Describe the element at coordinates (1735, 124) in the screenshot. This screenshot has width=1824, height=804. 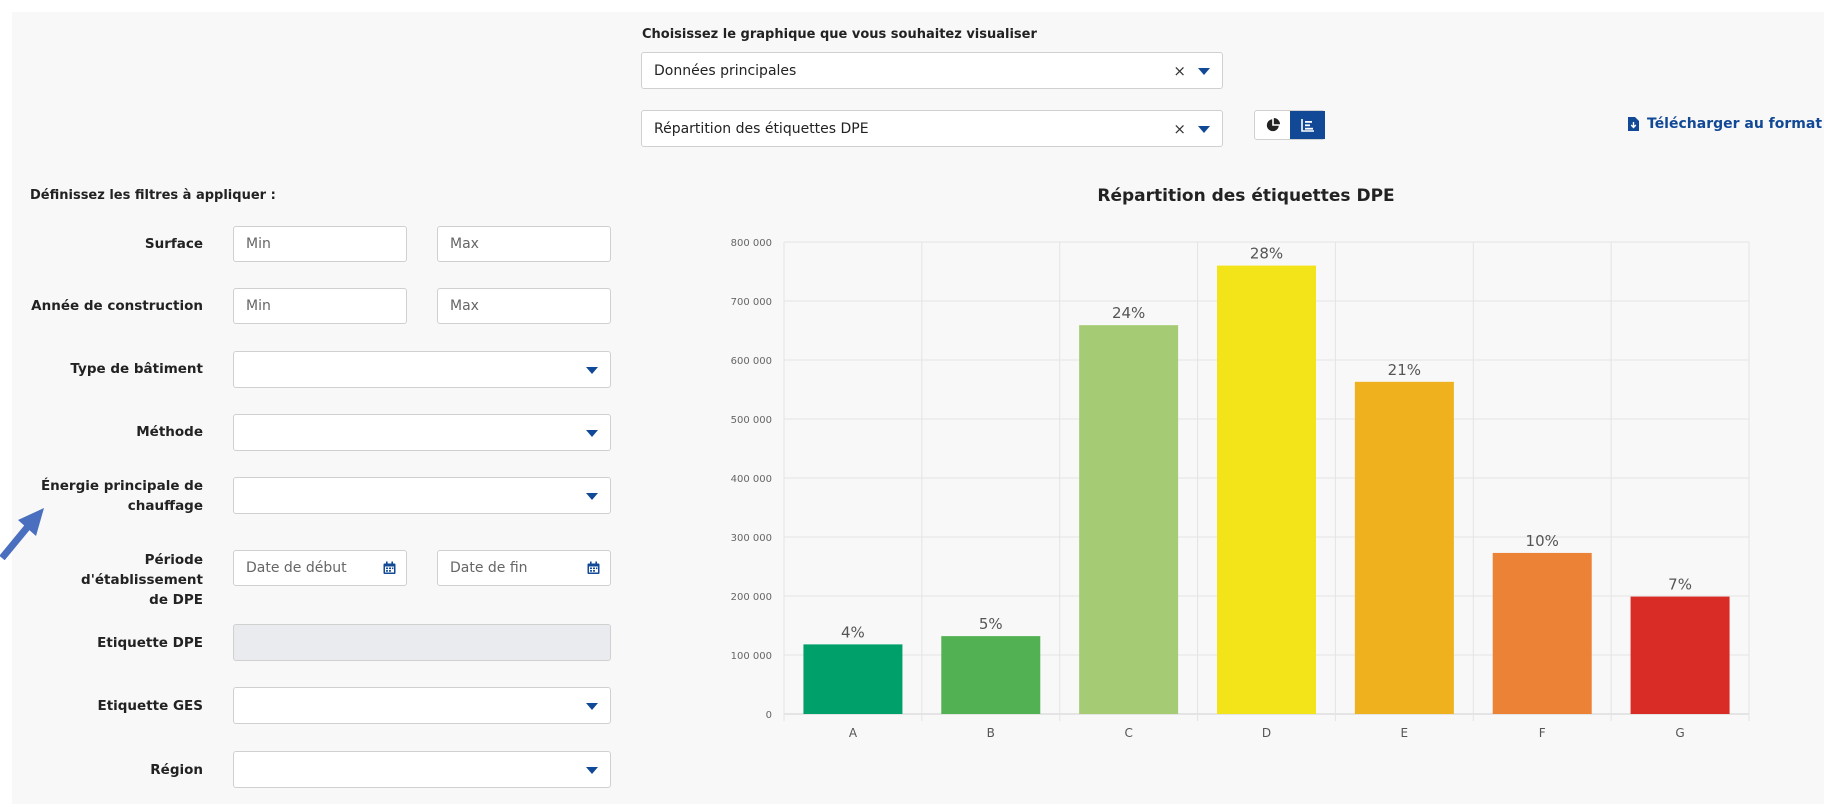
I see `download-csv-label: Télécharger au format CSV` at that location.